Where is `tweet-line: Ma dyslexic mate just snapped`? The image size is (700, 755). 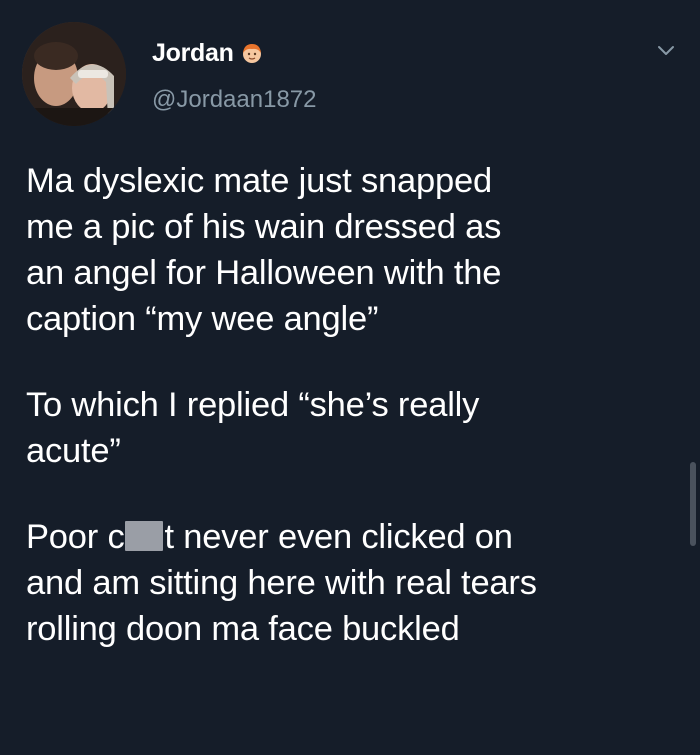 tweet-line: Ma dyslexic mate just snapped is located at coordinates (259, 181).